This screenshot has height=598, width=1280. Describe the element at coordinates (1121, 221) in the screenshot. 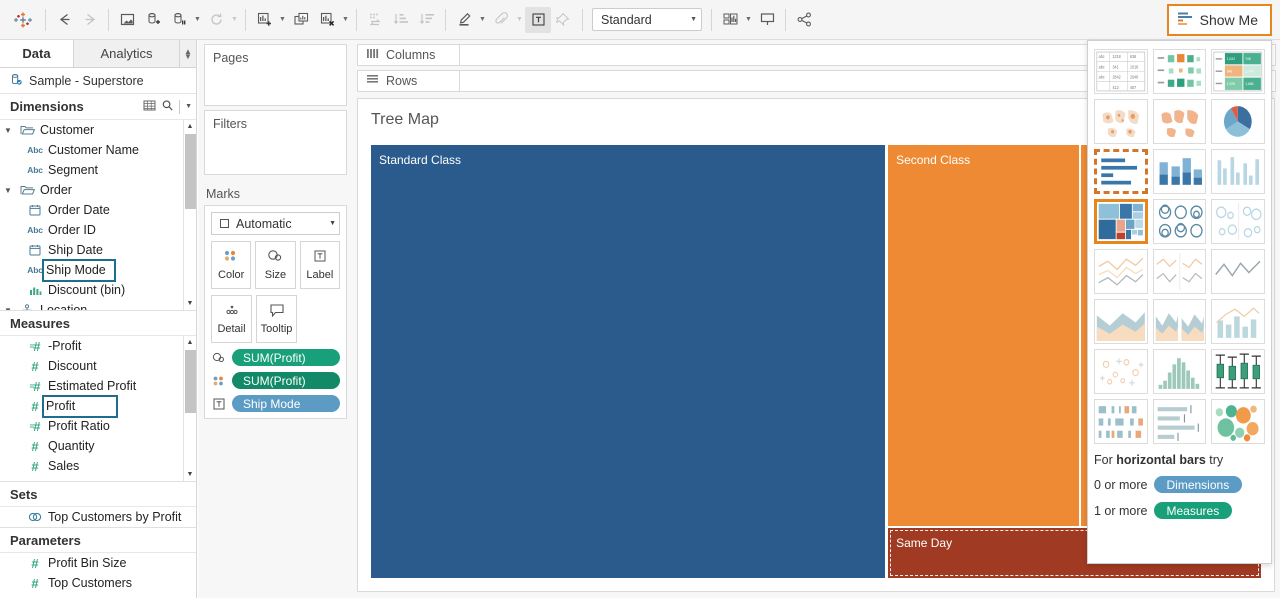

I see `thumb-treemap` at that location.